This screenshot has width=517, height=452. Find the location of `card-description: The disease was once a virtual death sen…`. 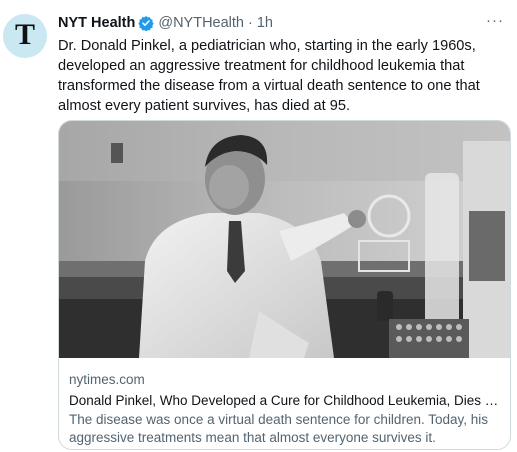

card-description: The disease was once a virtual death sen… is located at coordinates (278, 428).